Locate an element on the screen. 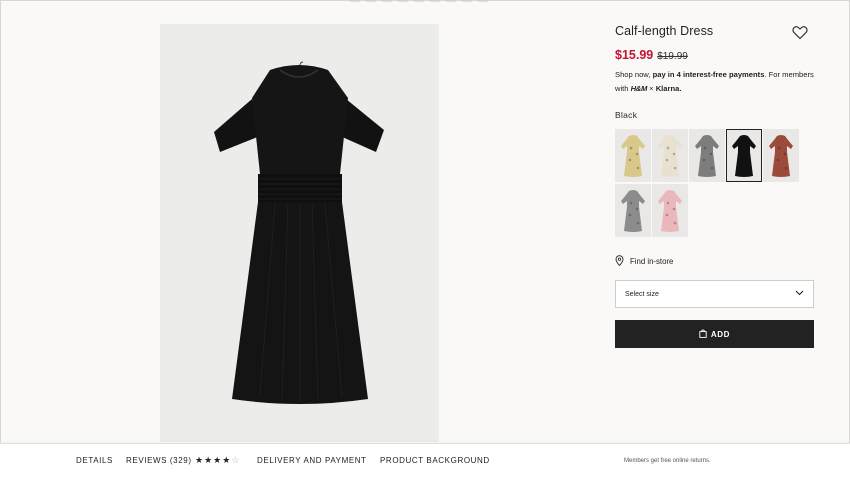  tab-reviews: REVIEWS (329) is located at coordinates (159, 460).